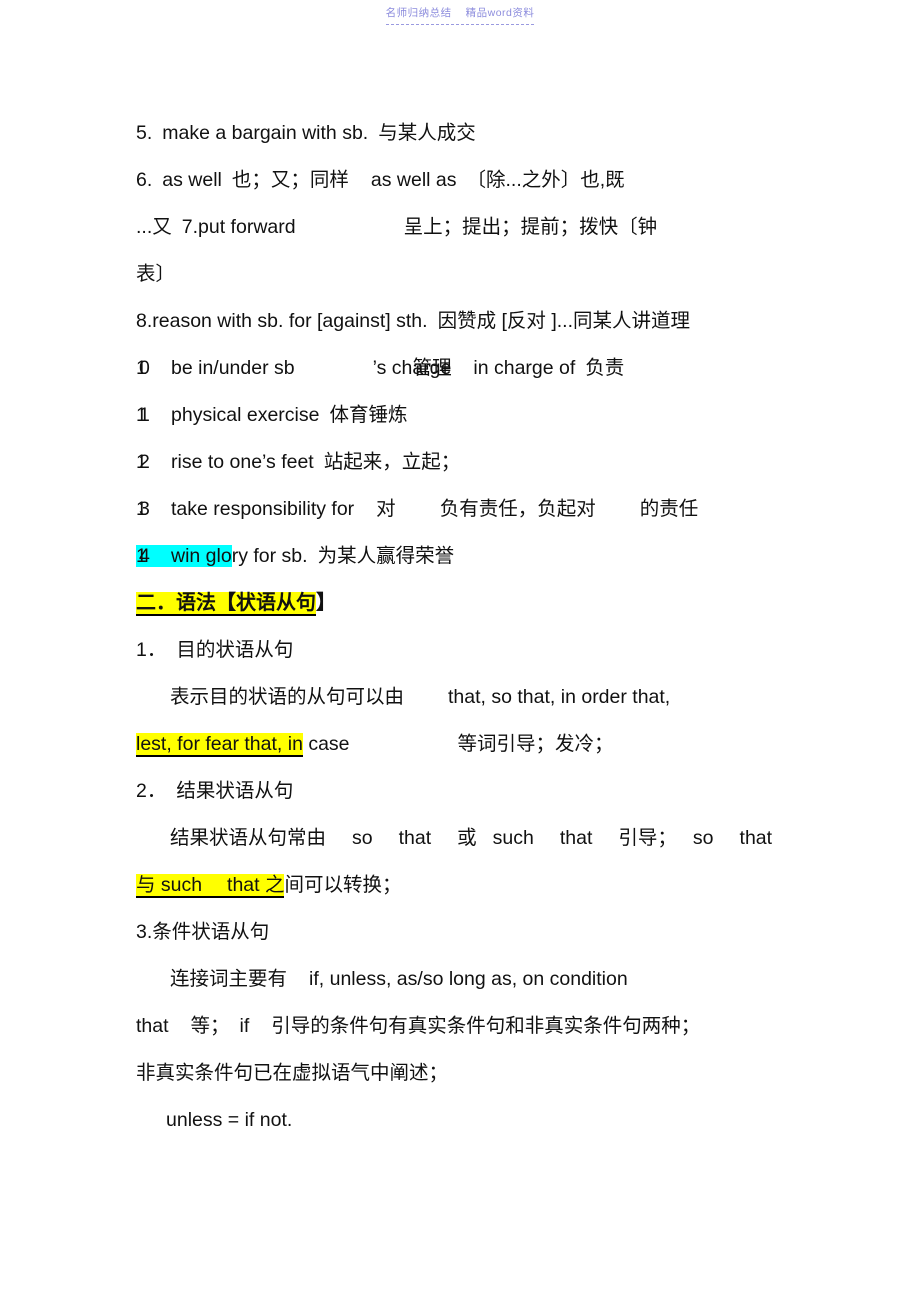  Describe the element at coordinates (229, 1120) in the screenshot. I see `grammar-section-3-note-text: unless = if not.` at that location.